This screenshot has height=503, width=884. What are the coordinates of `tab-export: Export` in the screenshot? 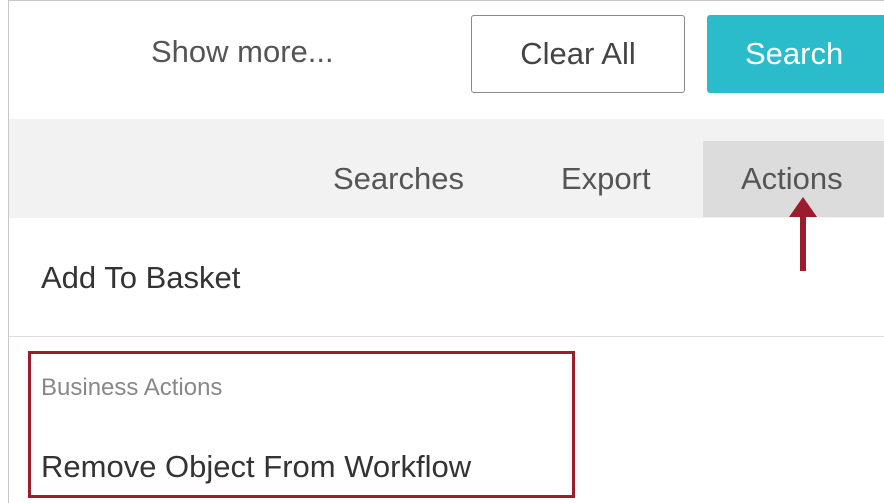 It's located at (606, 179).